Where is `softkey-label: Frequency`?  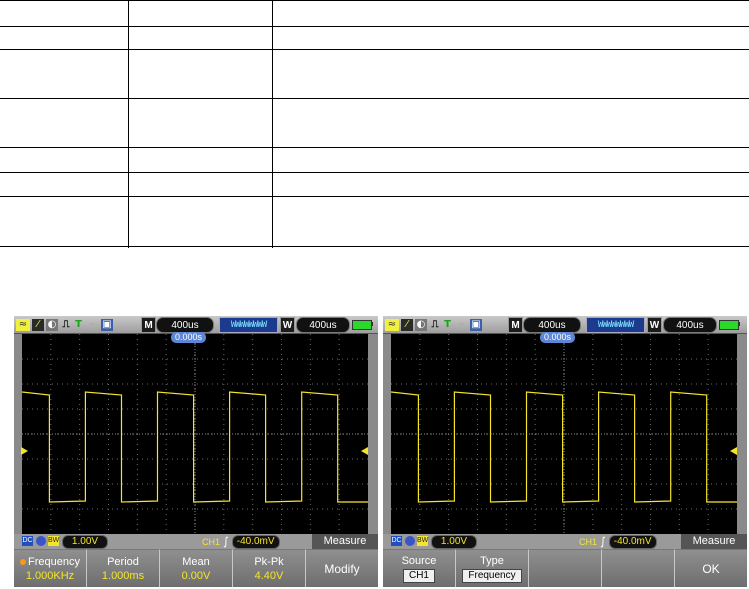 softkey-label: Frequency is located at coordinates (54, 561).